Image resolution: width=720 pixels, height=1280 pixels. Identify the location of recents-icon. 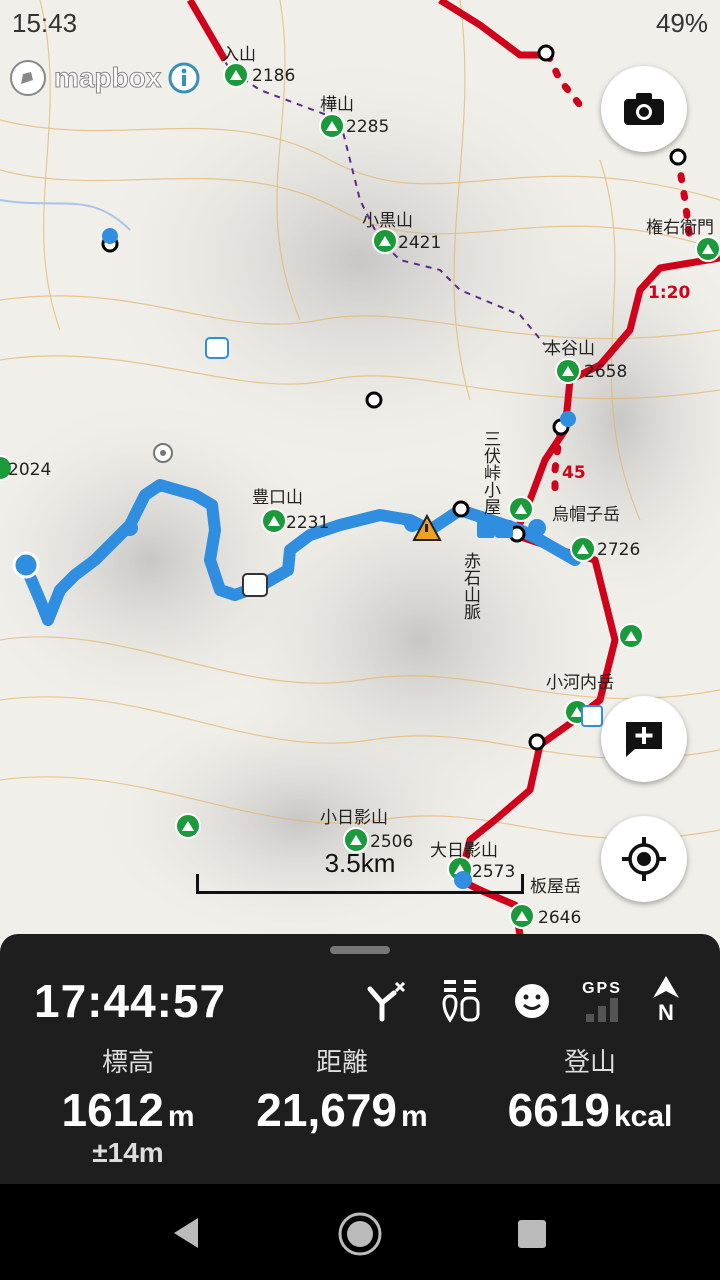
(532, 1234).